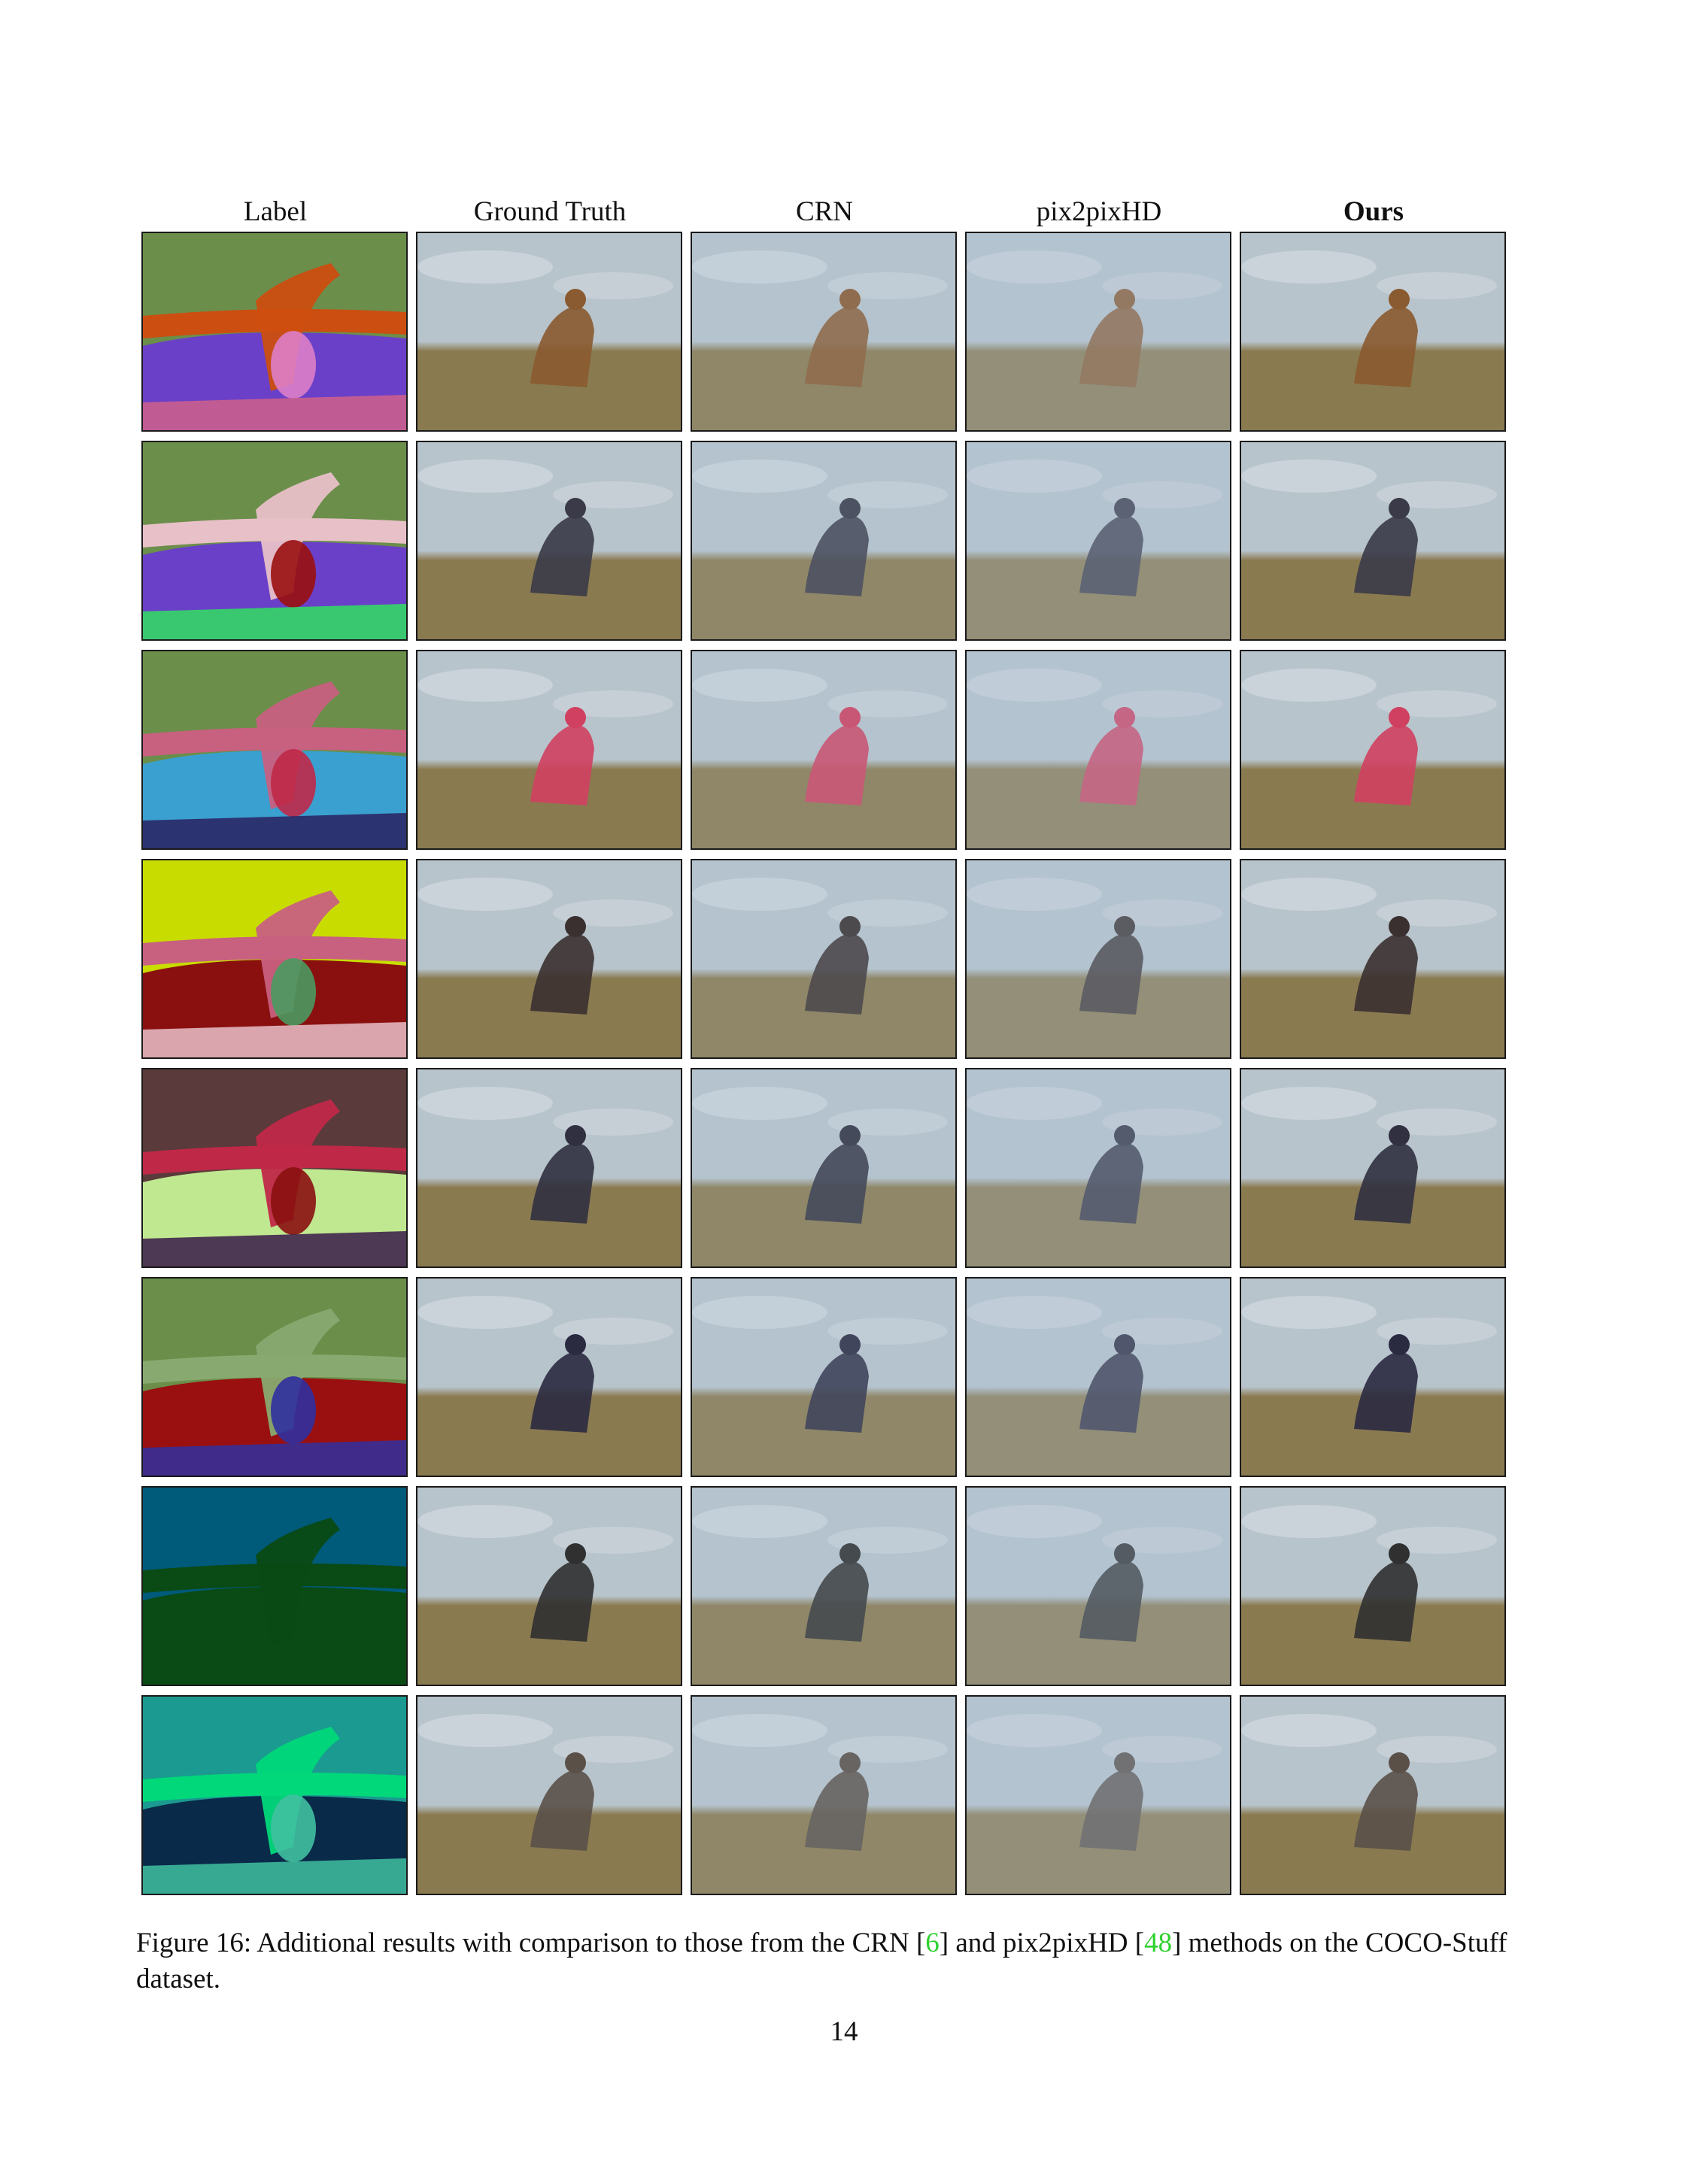 The height and width of the screenshot is (2184, 1688). Describe the element at coordinates (1373, 332) in the screenshot. I see `figure-image-ours-giraffe` at that location.